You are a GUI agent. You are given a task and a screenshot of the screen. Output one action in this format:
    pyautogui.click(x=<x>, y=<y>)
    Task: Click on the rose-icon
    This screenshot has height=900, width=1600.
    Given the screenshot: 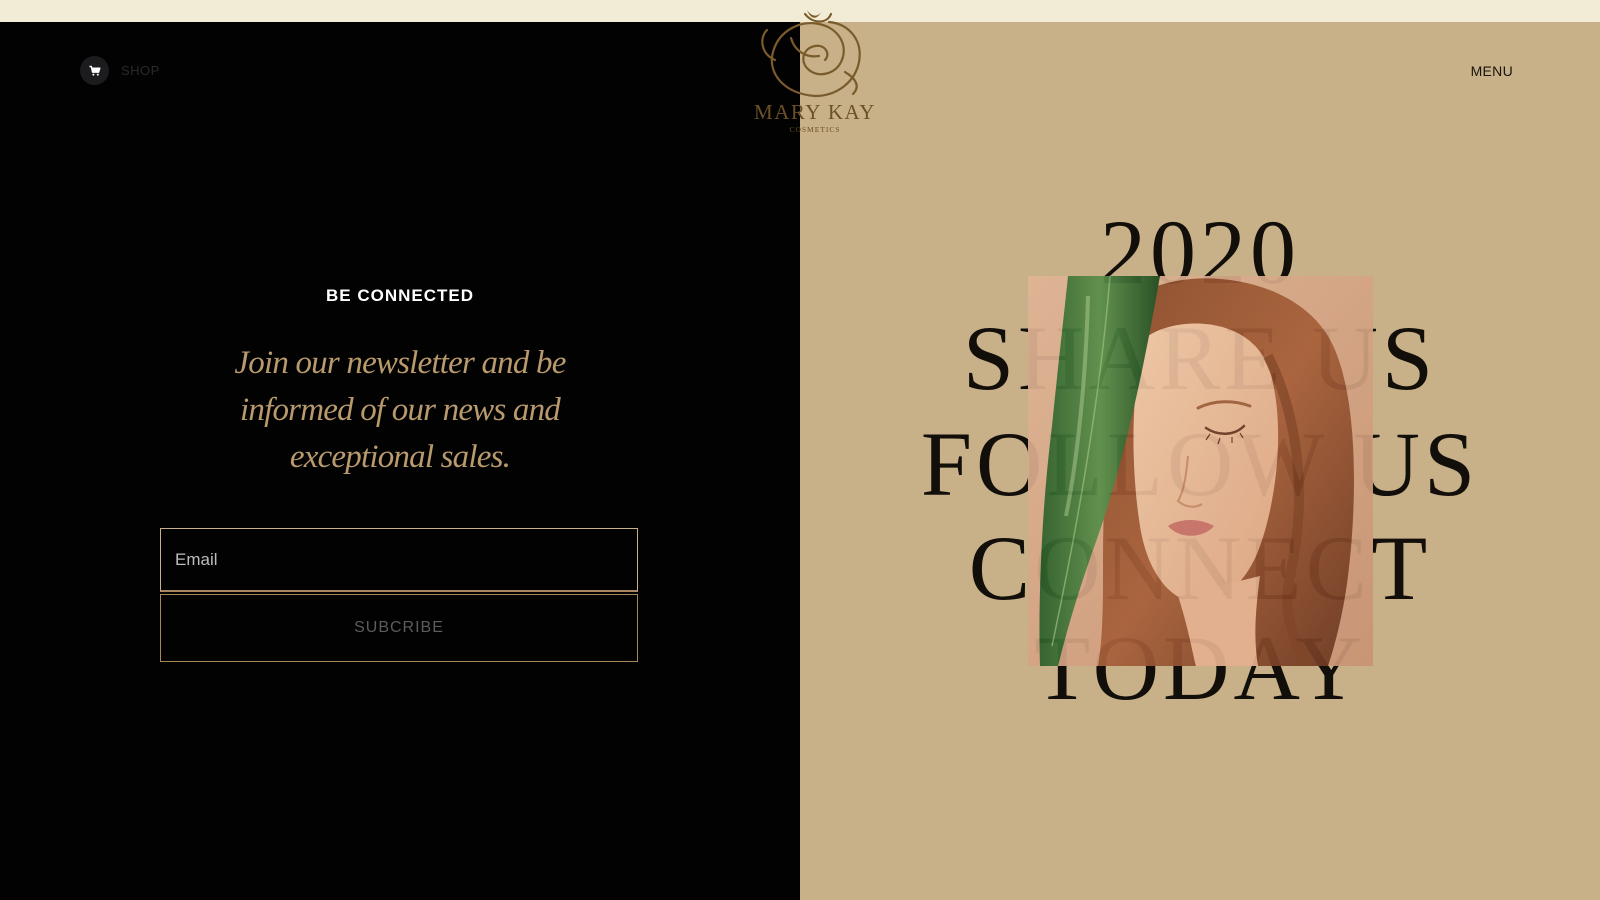 What is the action you would take?
    pyautogui.click(x=811, y=54)
    